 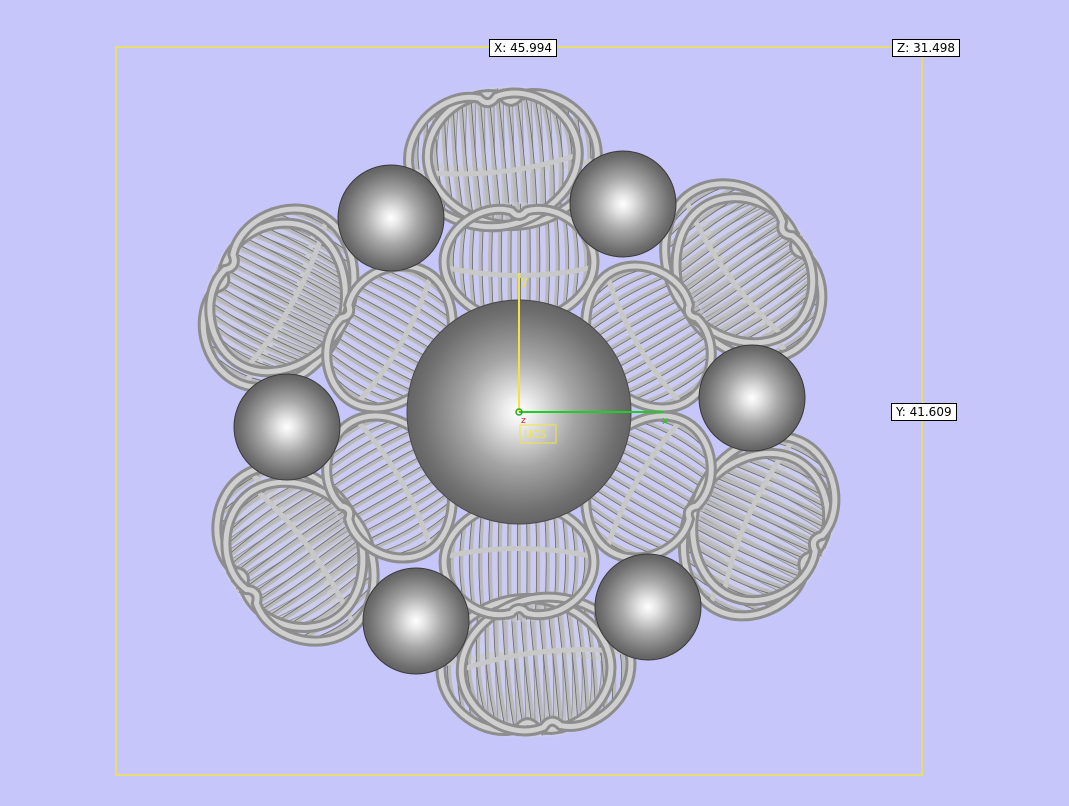 I want to click on y-axis-label: y, so click(x=524, y=281).